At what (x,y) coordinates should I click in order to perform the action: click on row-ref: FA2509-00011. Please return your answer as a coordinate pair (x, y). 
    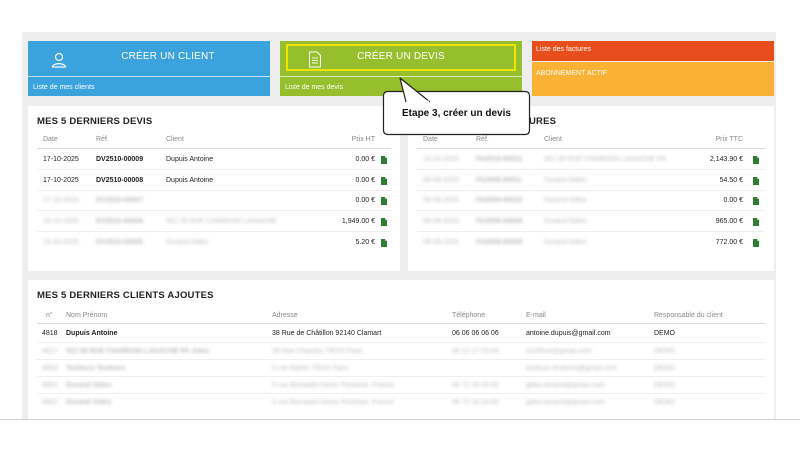
    Looking at the image, I should click on (499, 180).